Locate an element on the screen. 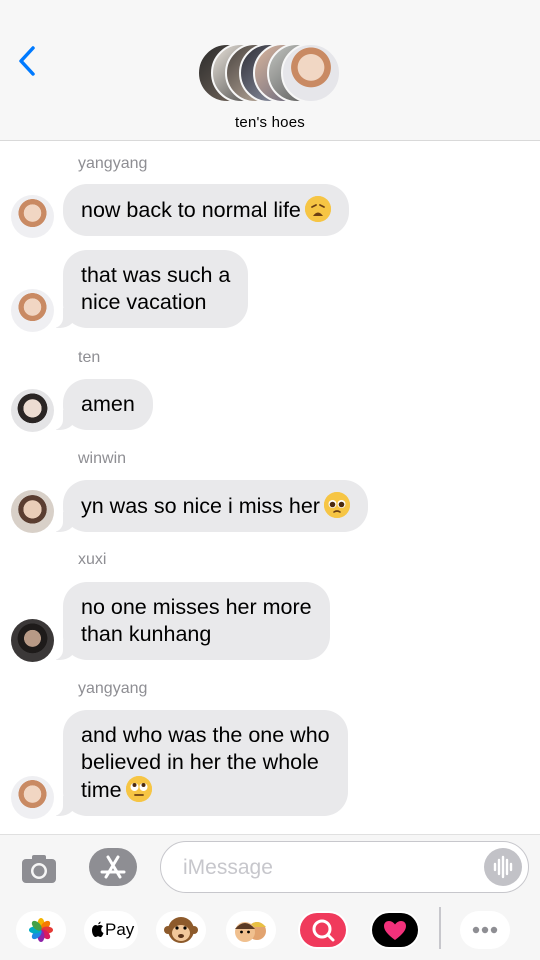 The height and width of the screenshot is (960, 540). photos-icon is located at coordinates (41, 930).